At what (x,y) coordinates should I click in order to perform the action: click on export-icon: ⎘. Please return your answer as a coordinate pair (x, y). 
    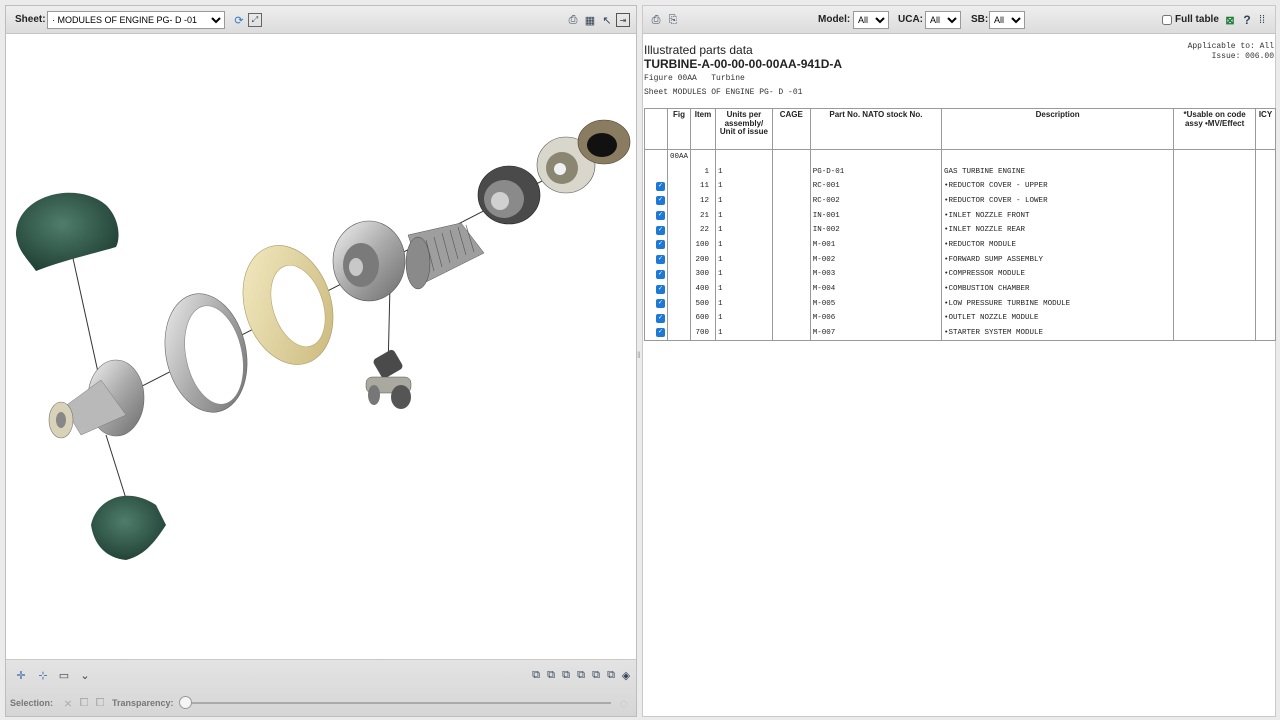
    Looking at the image, I should click on (673, 20).